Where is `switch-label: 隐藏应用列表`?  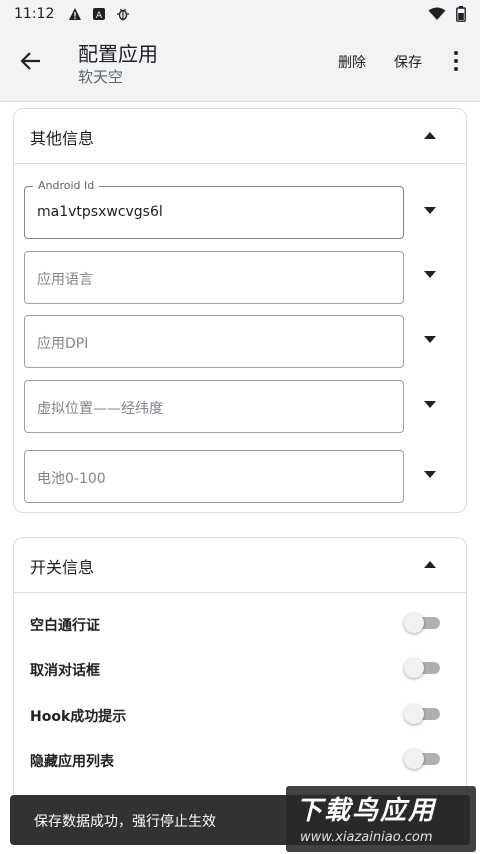
switch-label: 隐藏应用列表 is located at coordinates (72, 762).